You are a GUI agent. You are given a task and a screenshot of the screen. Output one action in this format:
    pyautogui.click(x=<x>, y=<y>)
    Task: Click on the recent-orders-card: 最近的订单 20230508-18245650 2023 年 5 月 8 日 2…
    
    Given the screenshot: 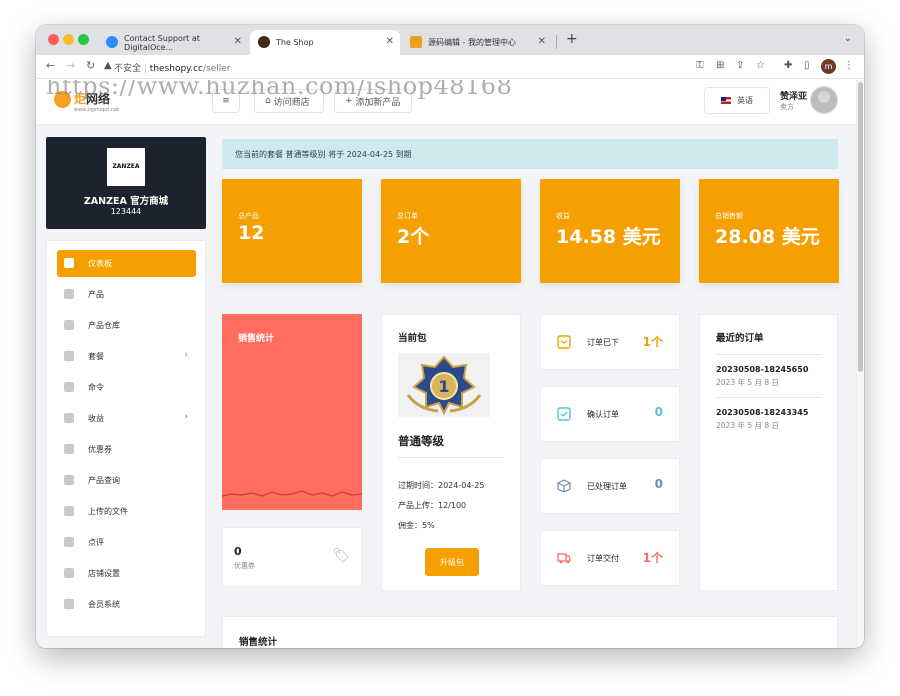 What is the action you would take?
    pyautogui.click(x=768, y=452)
    